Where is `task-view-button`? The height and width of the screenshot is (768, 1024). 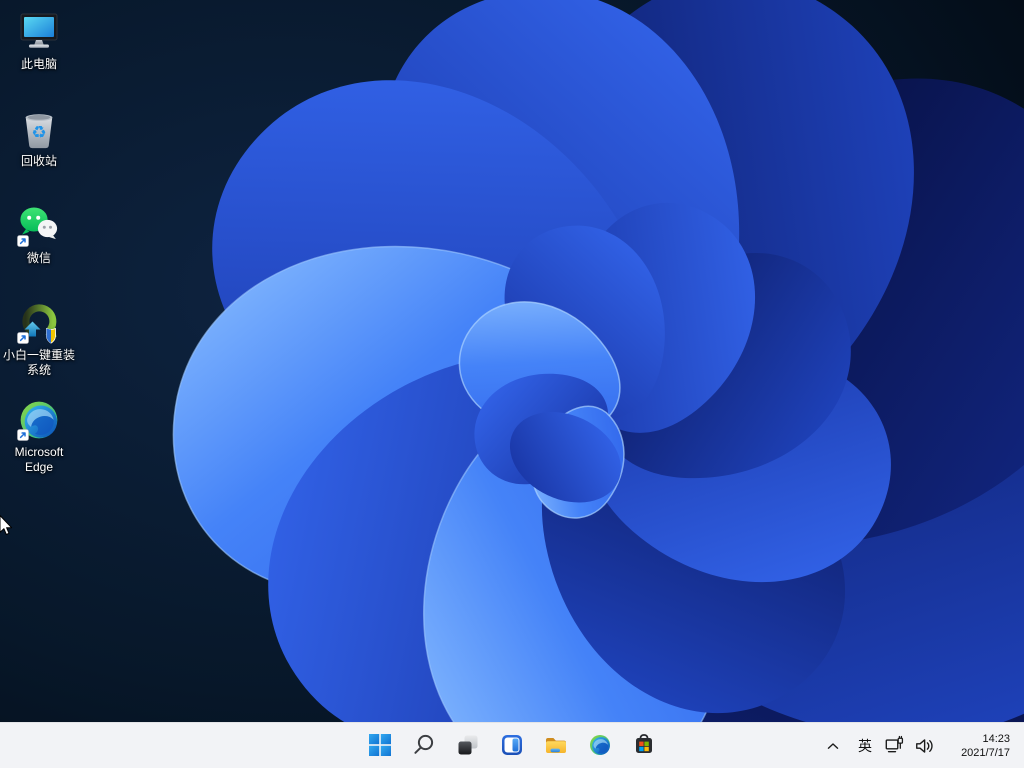 task-view-button is located at coordinates (468, 745).